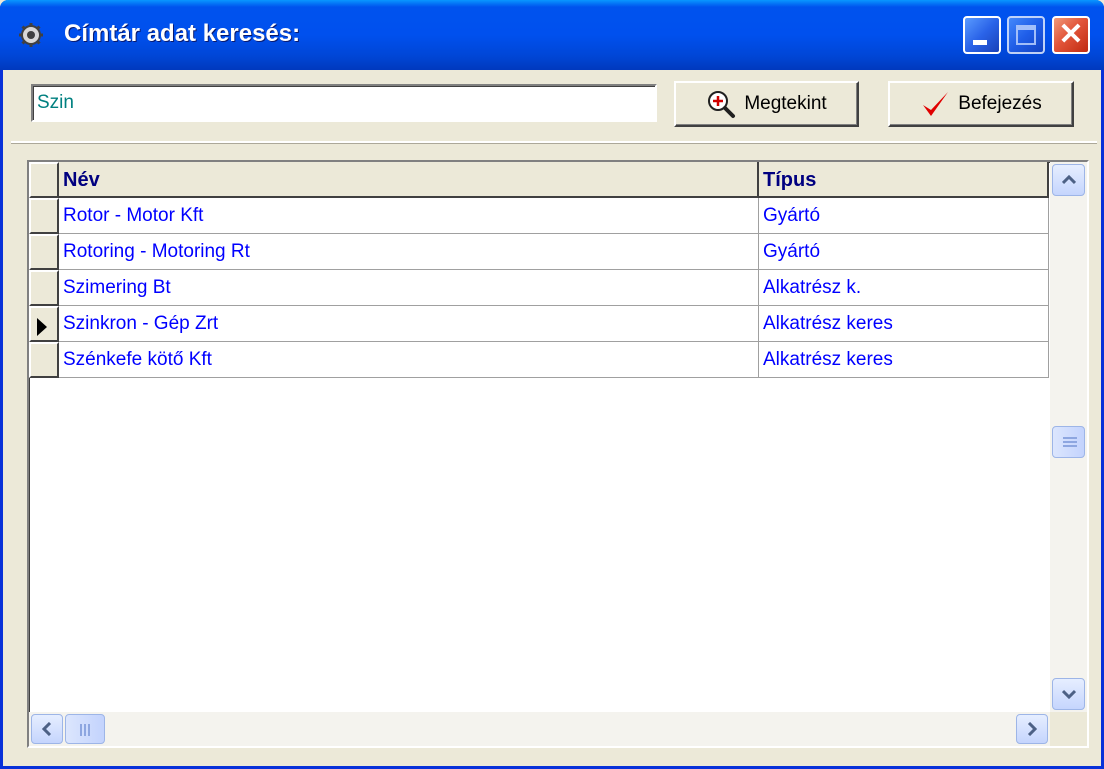 The width and height of the screenshot is (1104, 769). What do you see at coordinates (1068, 442) in the screenshot?
I see `vertical-scroll-thumb` at bounding box center [1068, 442].